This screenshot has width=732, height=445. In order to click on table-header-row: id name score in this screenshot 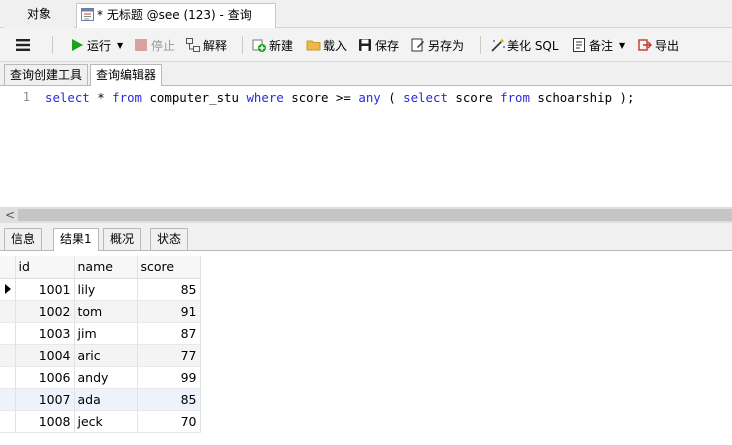, I will do `click(100, 267)`.